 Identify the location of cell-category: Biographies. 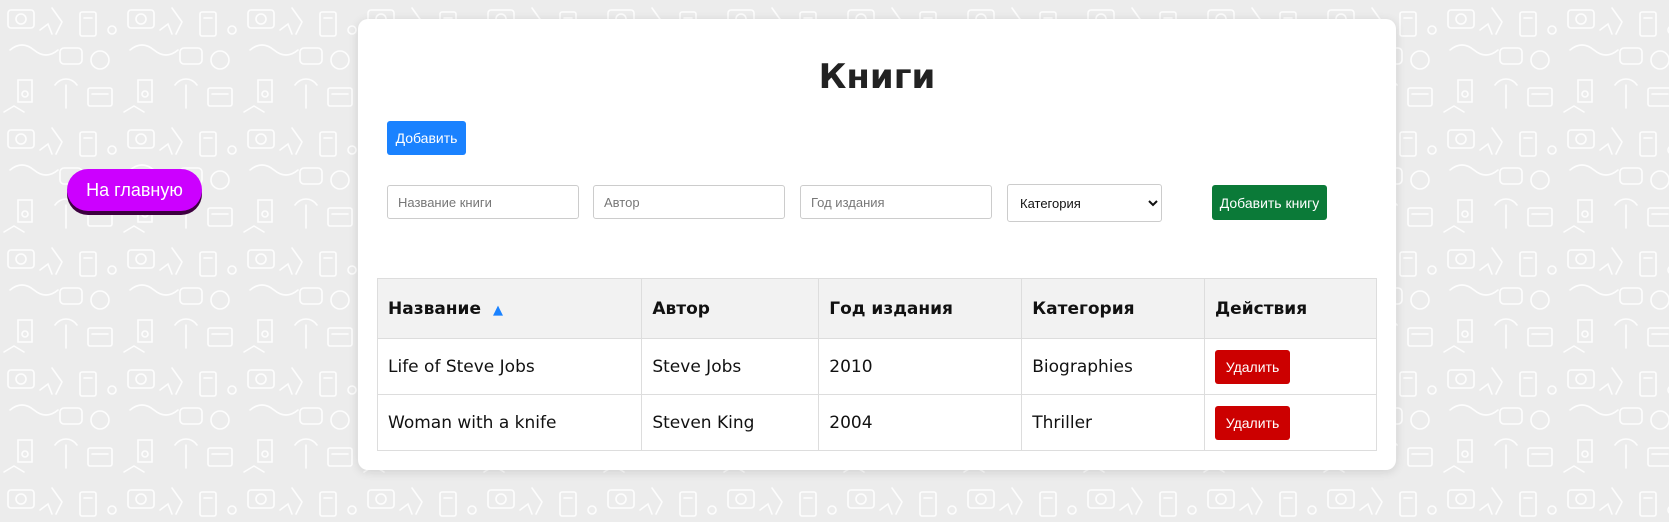
(1113, 366).